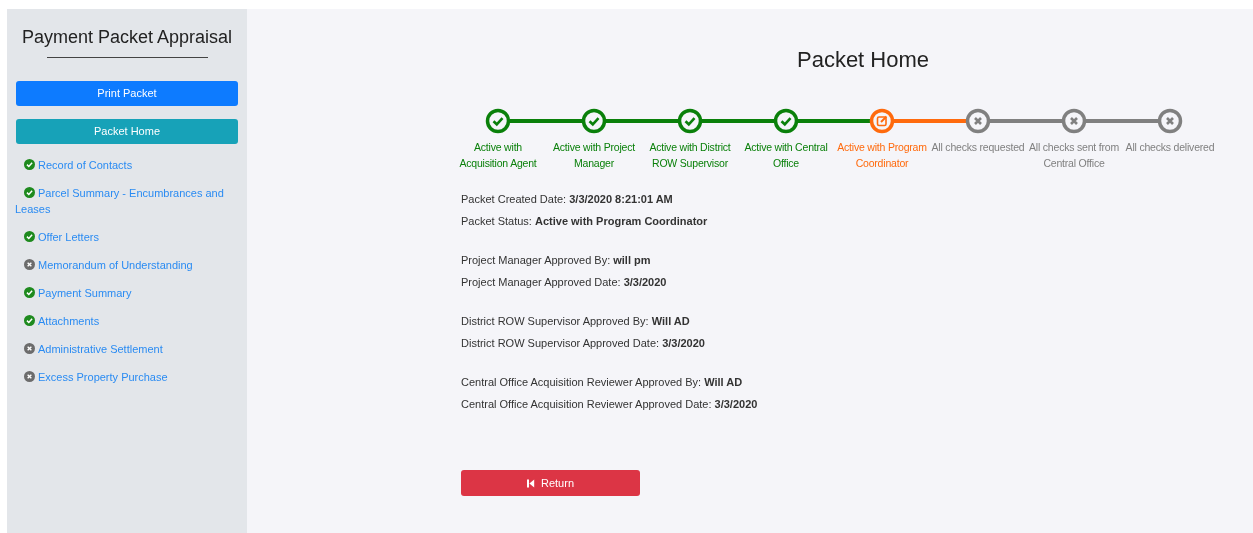  Describe the element at coordinates (127, 93) in the screenshot. I see `print-button: Print Packet` at that location.